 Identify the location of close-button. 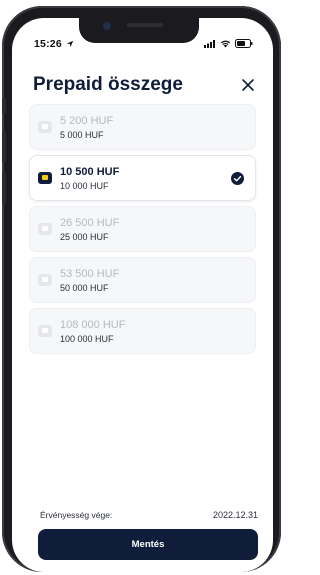
(248, 85).